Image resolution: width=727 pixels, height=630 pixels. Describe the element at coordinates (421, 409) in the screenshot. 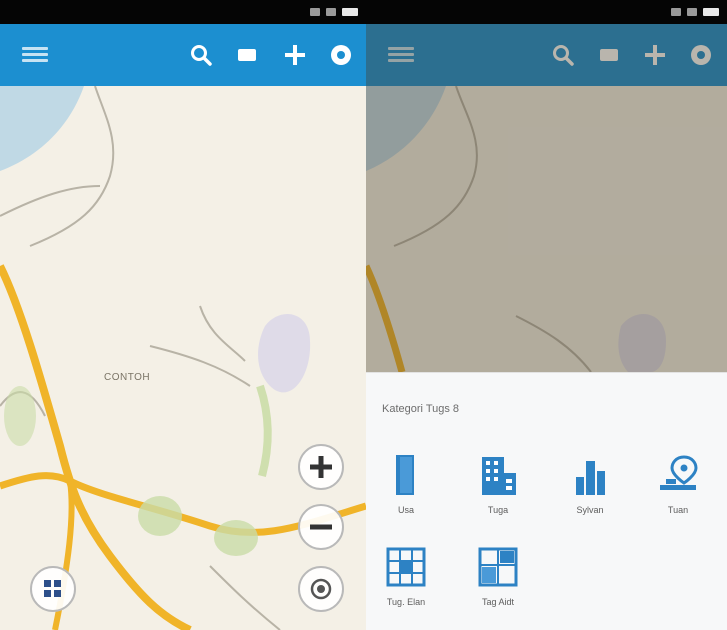

I see `sheet-title: Kategori Tugs 8` at that location.